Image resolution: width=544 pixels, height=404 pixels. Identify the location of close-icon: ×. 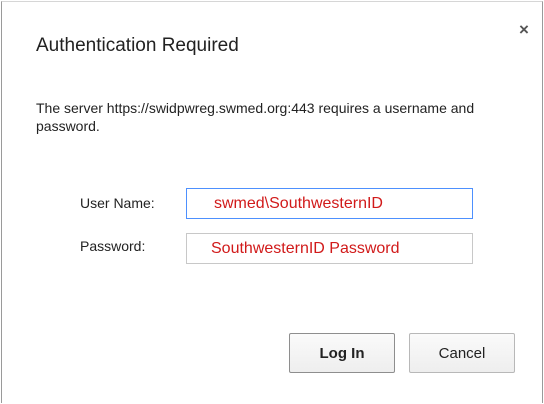
(524, 29).